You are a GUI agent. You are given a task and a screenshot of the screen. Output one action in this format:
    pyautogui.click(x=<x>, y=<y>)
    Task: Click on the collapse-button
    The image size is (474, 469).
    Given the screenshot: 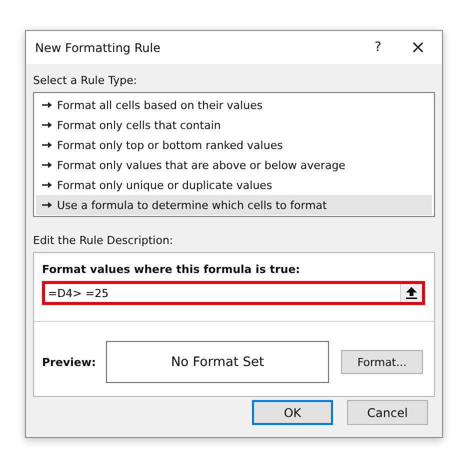 What is the action you would take?
    pyautogui.click(x=411, y=293)
    